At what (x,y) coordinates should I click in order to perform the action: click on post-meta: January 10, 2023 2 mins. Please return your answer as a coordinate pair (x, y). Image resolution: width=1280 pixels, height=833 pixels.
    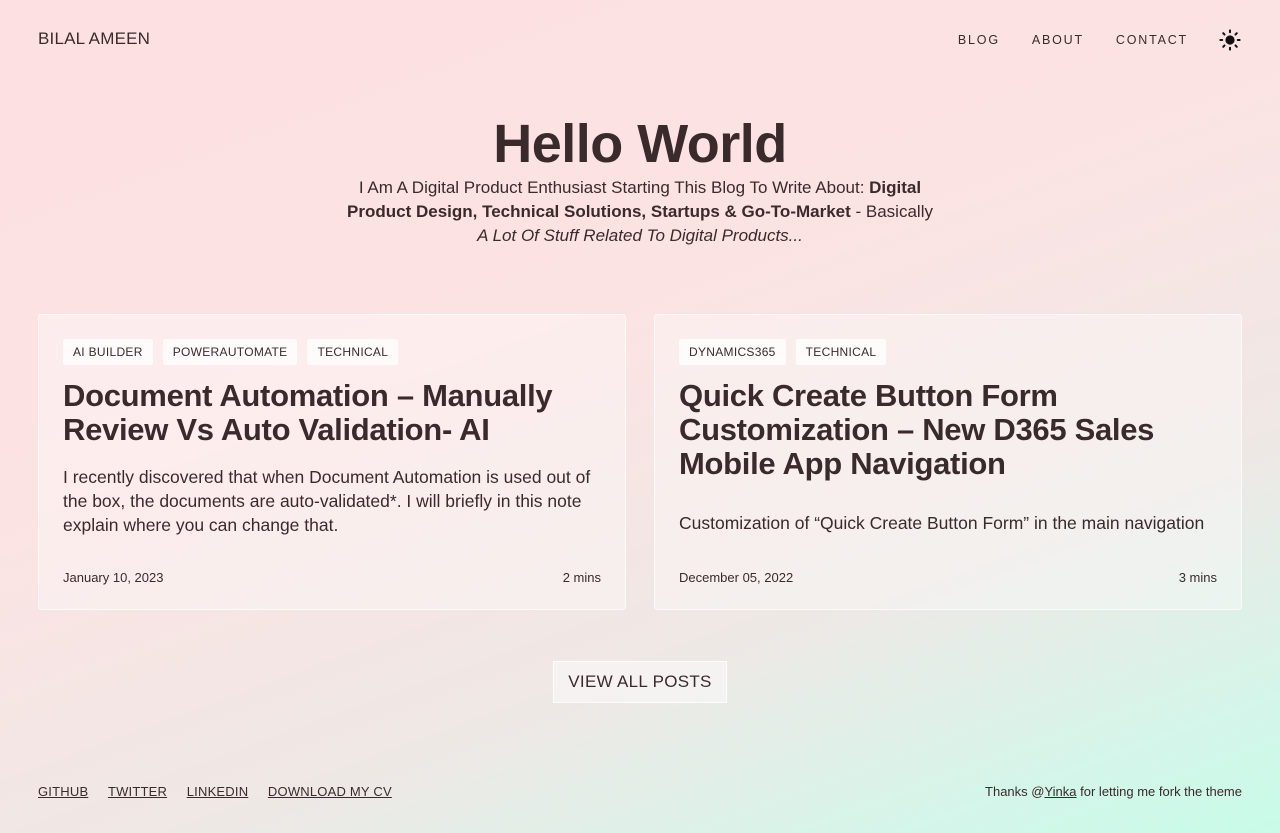
    Looking at the image, I should click on (332, 577).